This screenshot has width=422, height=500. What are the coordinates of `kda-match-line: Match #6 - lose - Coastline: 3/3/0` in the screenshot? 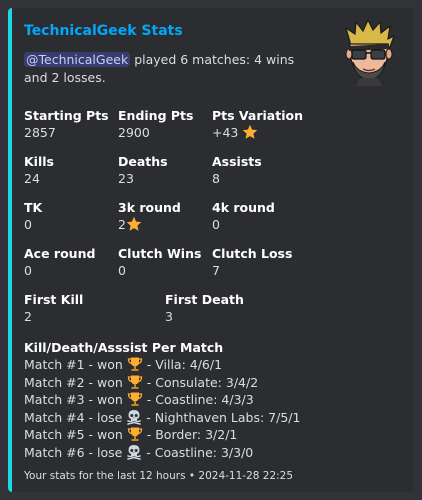 It's located at (169, 453).